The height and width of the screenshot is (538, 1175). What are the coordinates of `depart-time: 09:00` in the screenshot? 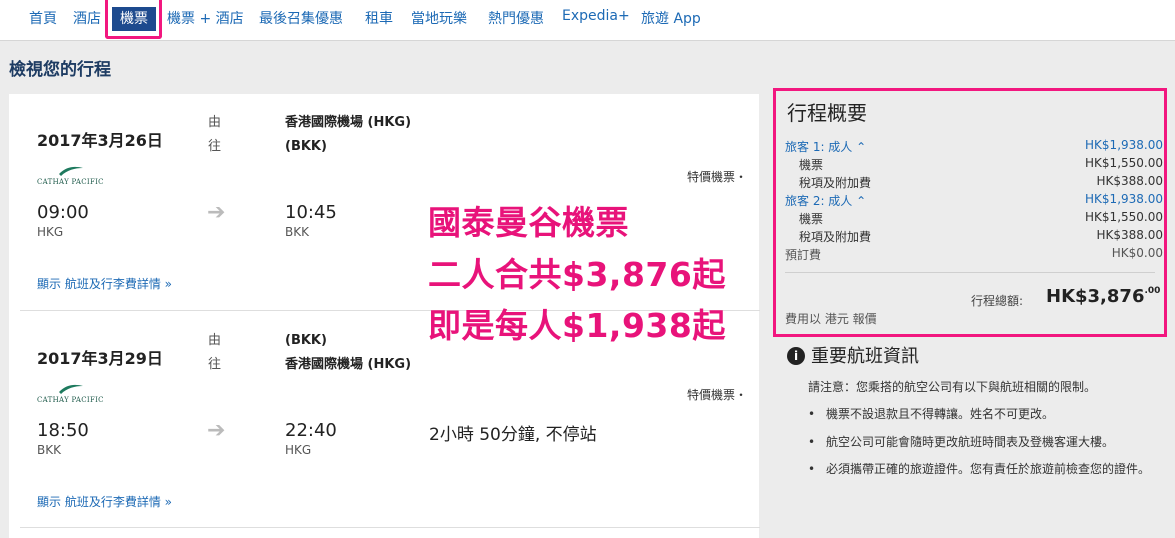 It's located at (63, 212).